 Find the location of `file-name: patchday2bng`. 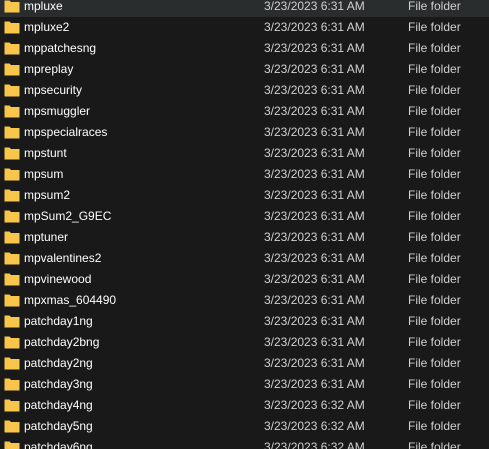

file-name: patchday2bng is located at coordinates (62, 342).